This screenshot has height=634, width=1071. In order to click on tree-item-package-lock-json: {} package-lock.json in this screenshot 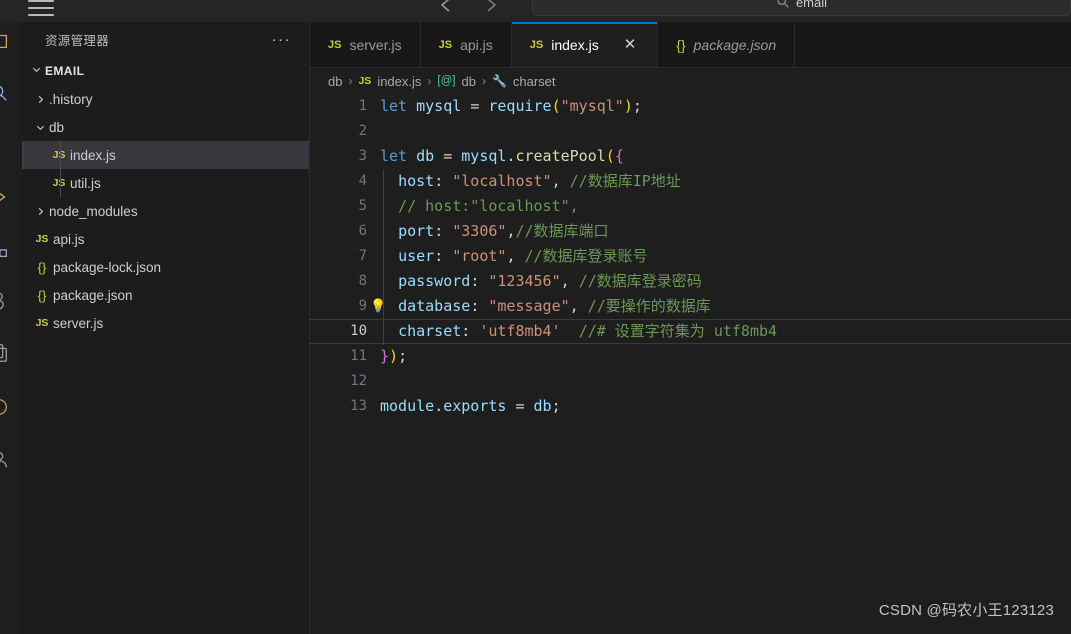, I will do `click(165, 267)`.